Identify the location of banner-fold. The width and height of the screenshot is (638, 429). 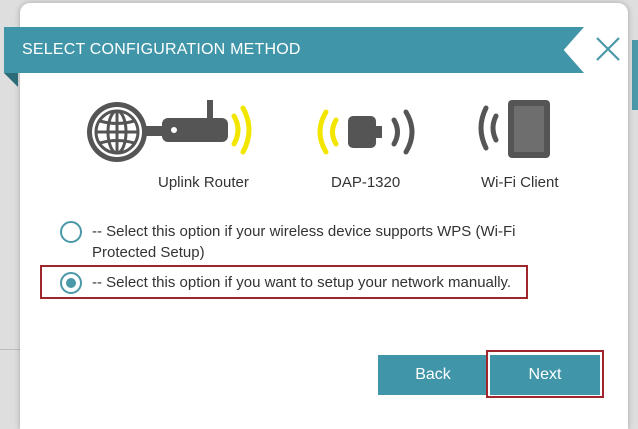
(11, 80).